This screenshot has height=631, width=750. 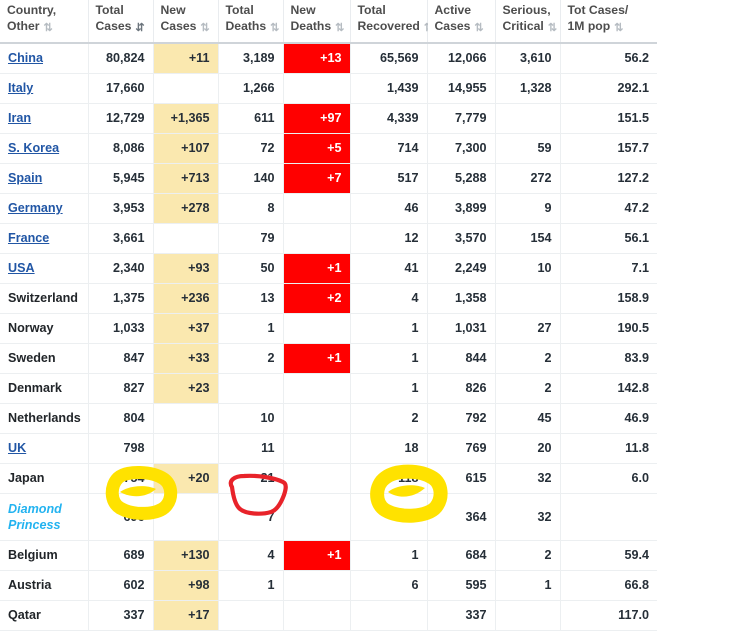 I want to click on cell-tot-cases-per-1m, so click(x=608, y=517).